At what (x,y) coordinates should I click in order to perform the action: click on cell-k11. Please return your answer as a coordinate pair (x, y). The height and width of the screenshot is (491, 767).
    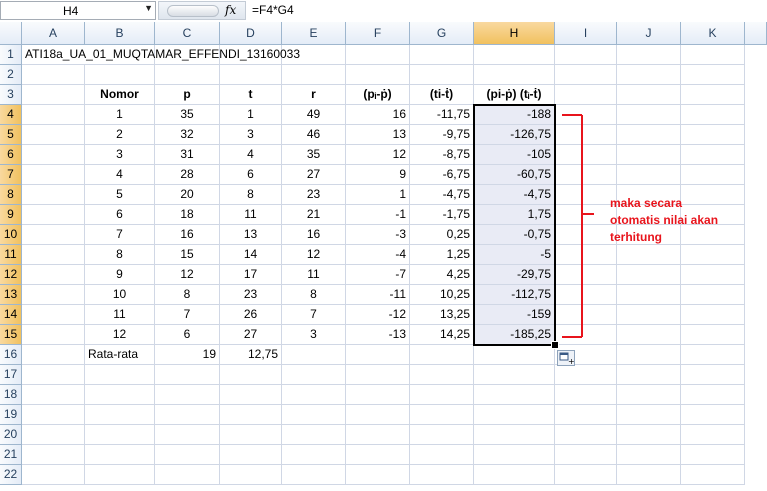
    Looking at the image, I should click on (713, 255).